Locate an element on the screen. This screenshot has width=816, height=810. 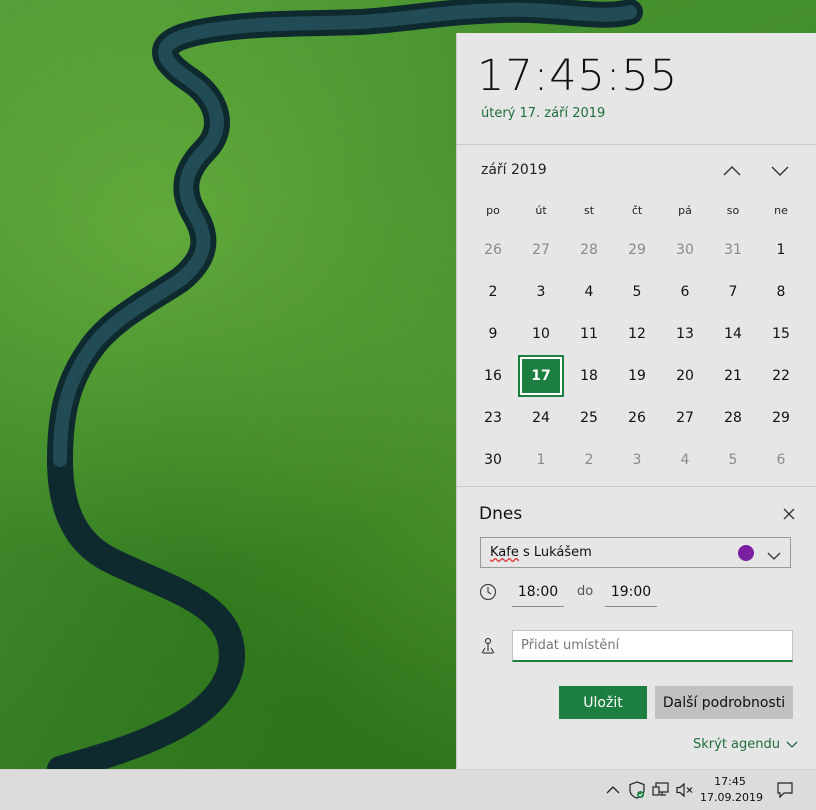
calendar-day: 23 is located at coordinates (493, 418).